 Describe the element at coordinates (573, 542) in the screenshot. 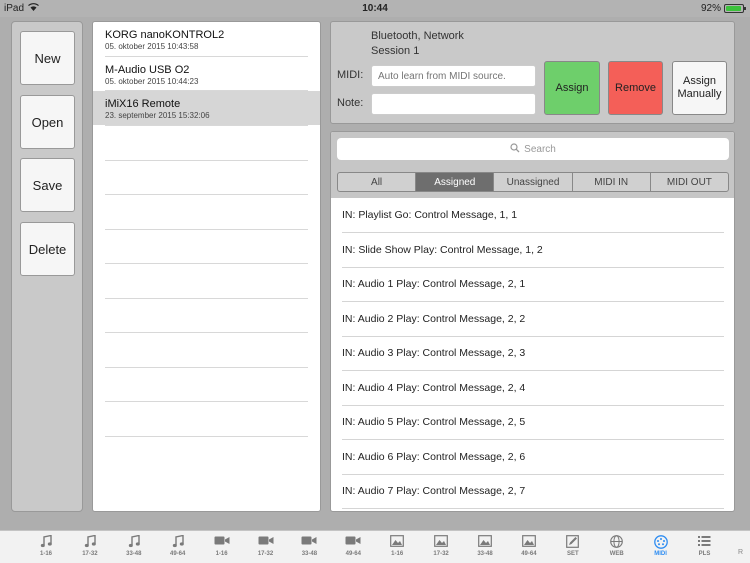

I see `edit-icon` at that location.